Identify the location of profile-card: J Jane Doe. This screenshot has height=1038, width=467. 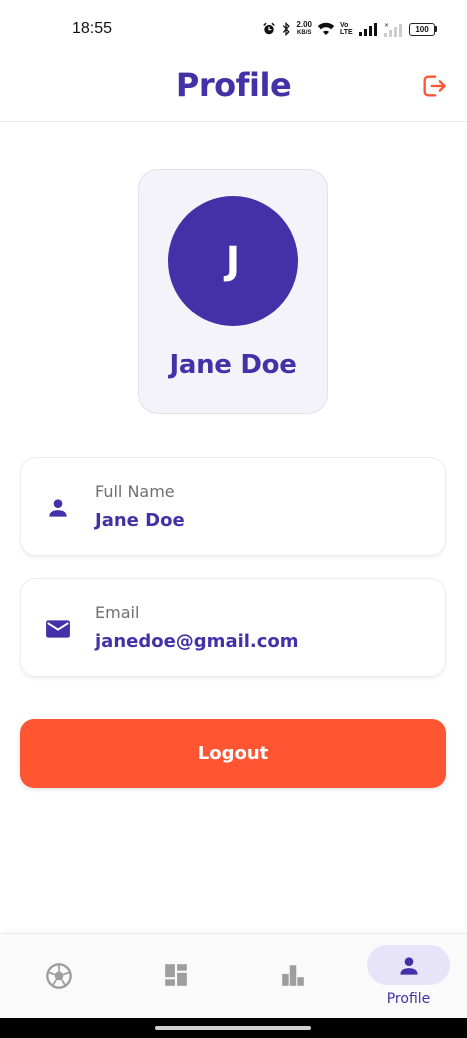
(233, 291).